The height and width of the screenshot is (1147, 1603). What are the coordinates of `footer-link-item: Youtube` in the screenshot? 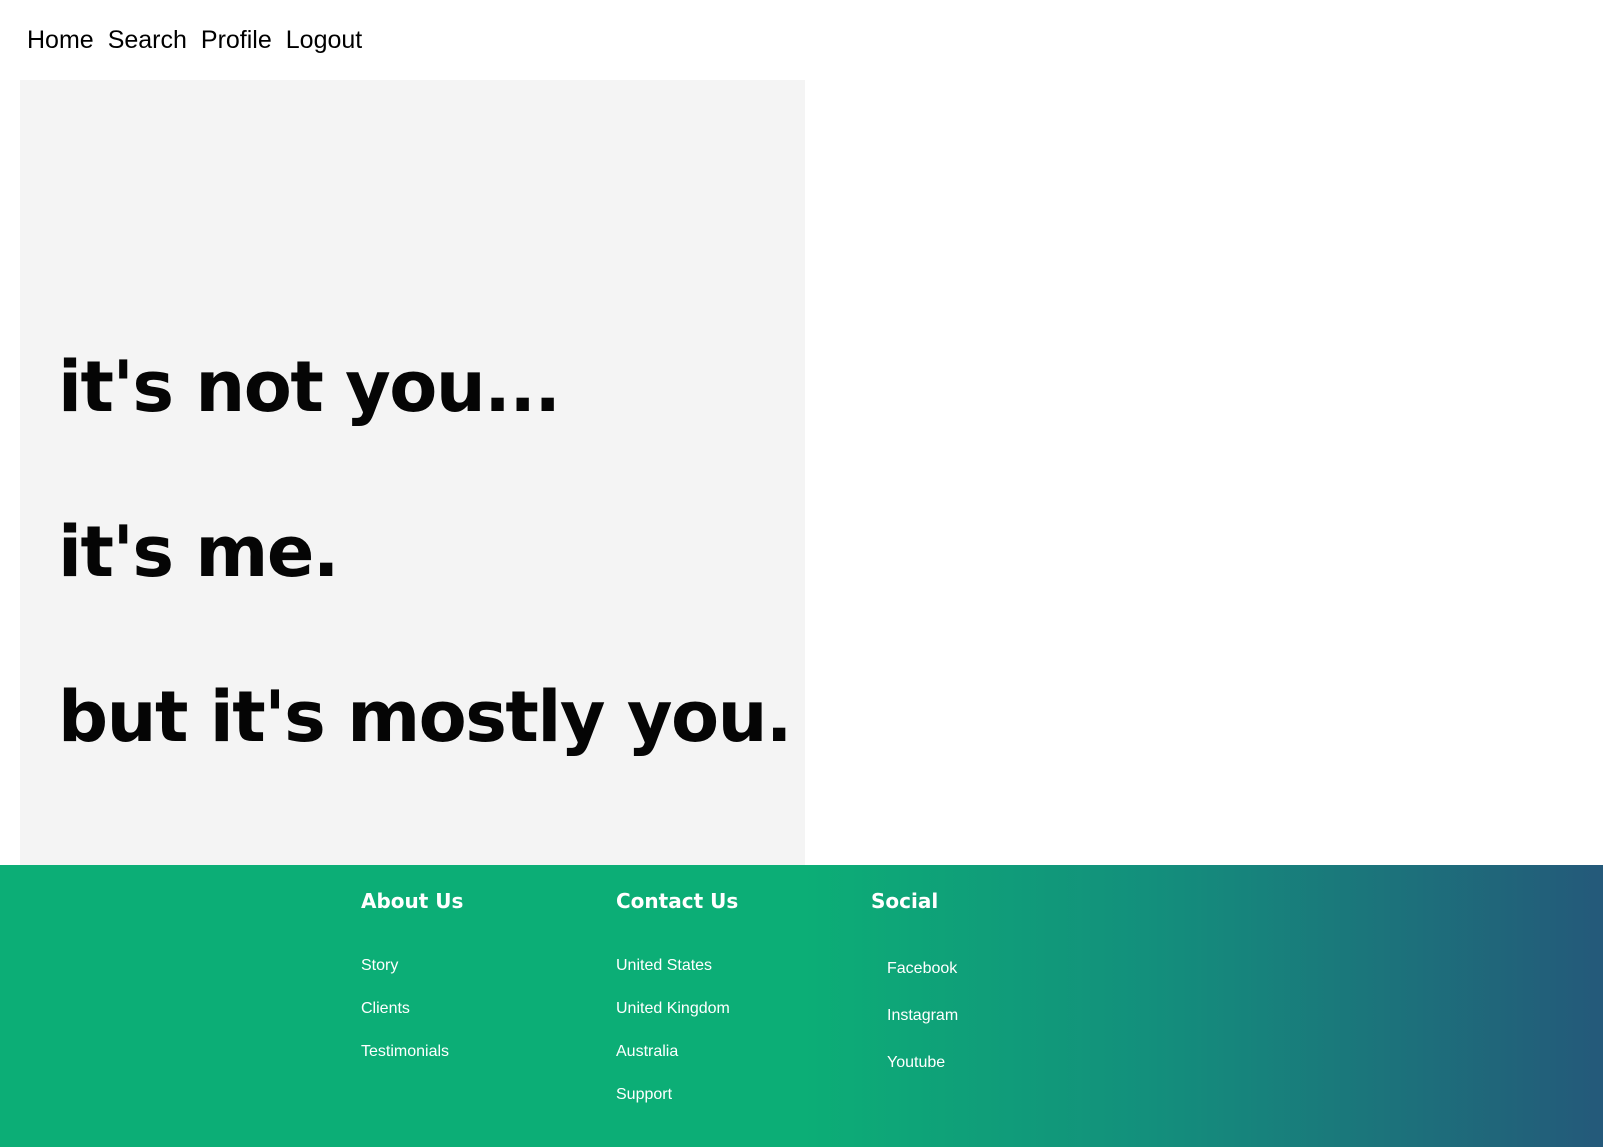 It's located at (922, 1077).